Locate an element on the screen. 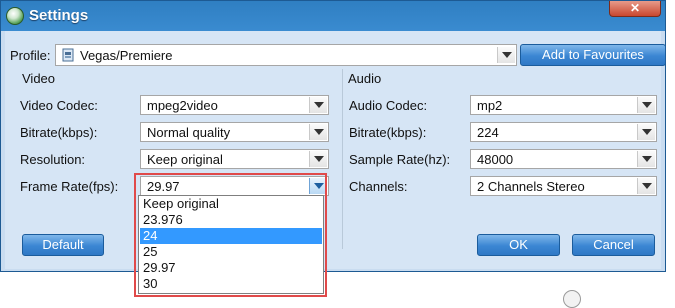 This screenshot has height=308, width=675. title-bar: Settings ✕ is located at coordinates (334, 16).